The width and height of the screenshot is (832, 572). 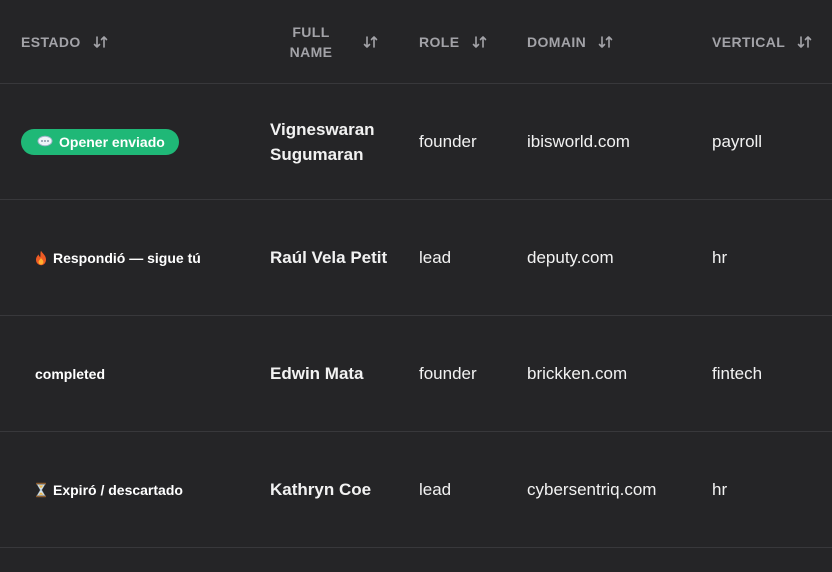 What do you see at coordinates (322, 141) in the screenshot?
I see `full-name-cell: Vigneswaran Sugumaran` at bounding box center [322, 141].